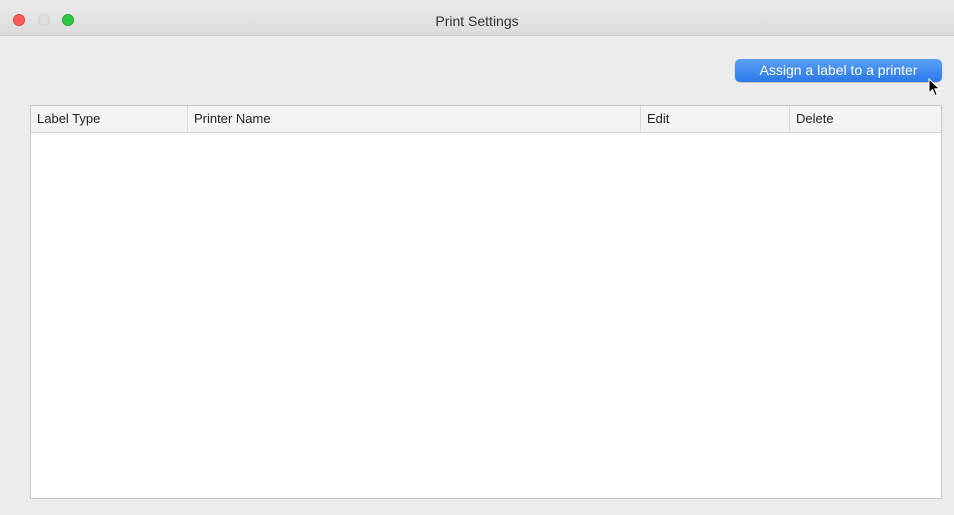 The image size is (954, 515). I want to click on column-header-delete: Delete, so click(865, 119).